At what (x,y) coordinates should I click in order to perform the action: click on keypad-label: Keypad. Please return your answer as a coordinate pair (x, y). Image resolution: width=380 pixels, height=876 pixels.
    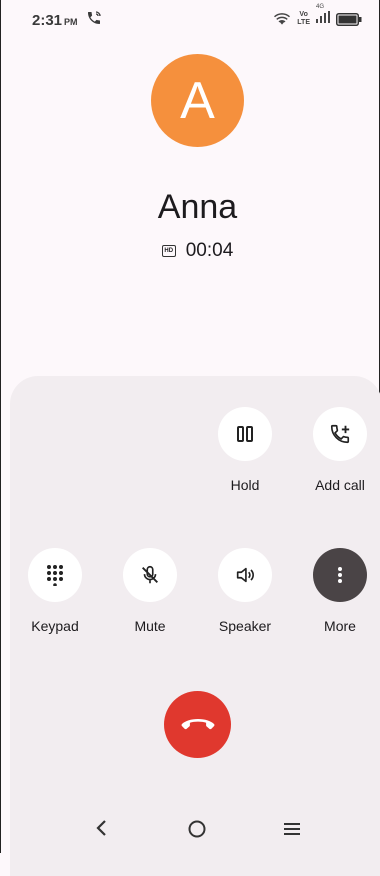
    Looking at the image, I should click on (55, 626).